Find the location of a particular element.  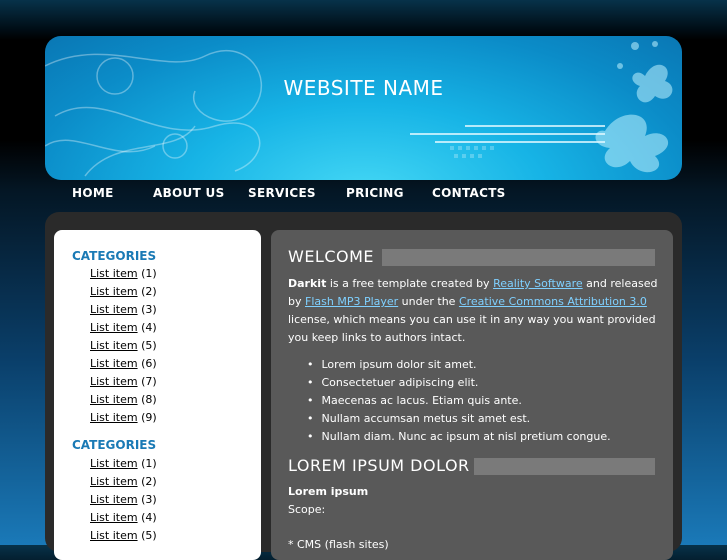

welcome-heading: WELCOME is located at coordinates (471, 257).